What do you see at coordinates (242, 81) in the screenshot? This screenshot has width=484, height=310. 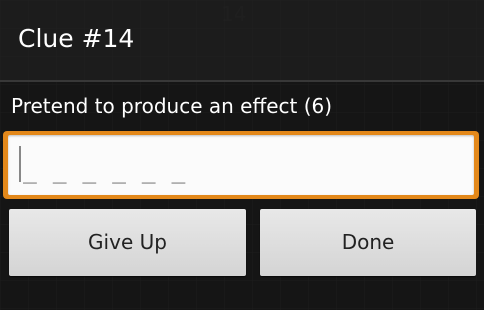 I see `title-divider` at bounding box center [242, 81].